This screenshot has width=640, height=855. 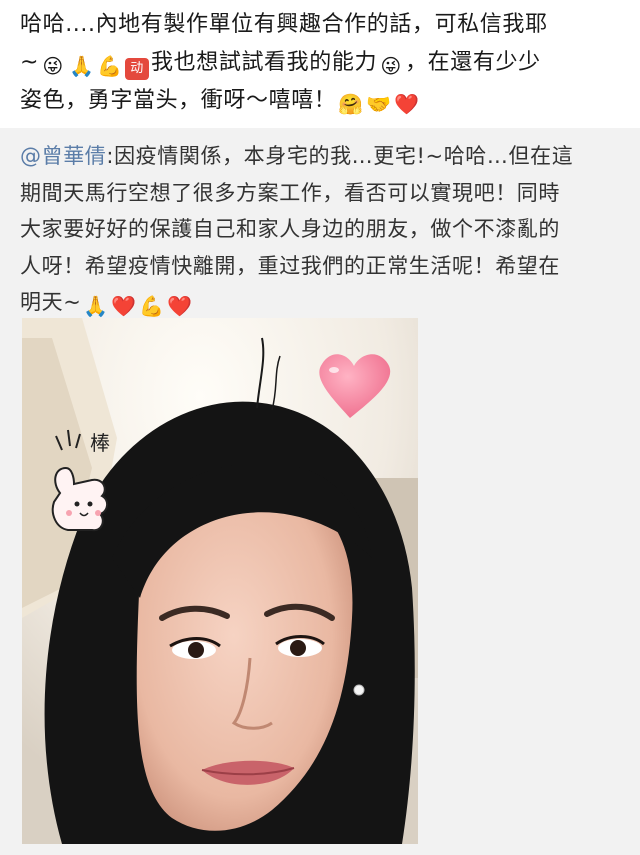 What do you see at coordinates (351, 104) in the screenshot?
I see `hug-face-emoji-icon: 🤗` at bounding box center [351, 104].